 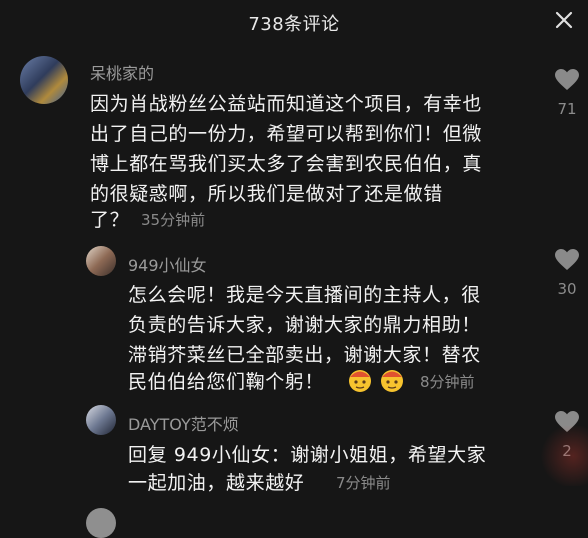 I want to click on like-button: 2, so click(x=567, y=435).